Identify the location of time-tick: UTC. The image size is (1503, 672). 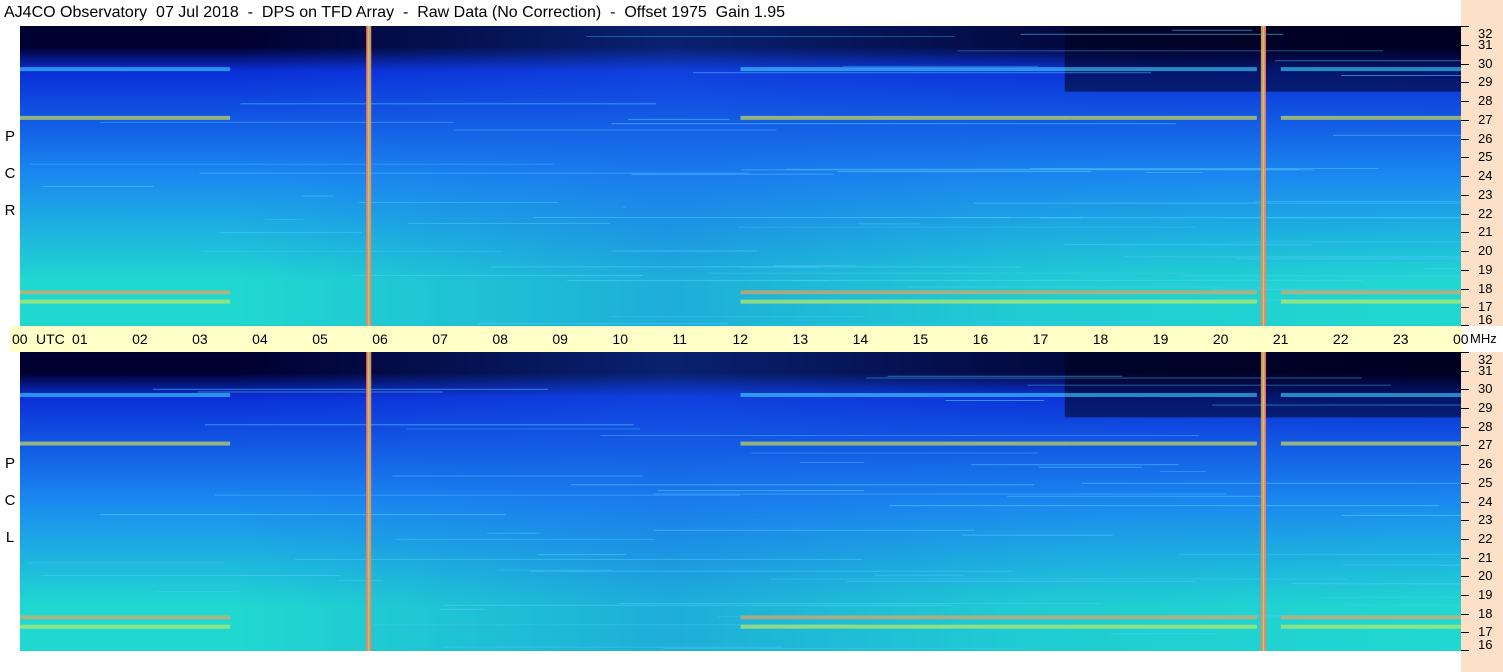
(50, 339).